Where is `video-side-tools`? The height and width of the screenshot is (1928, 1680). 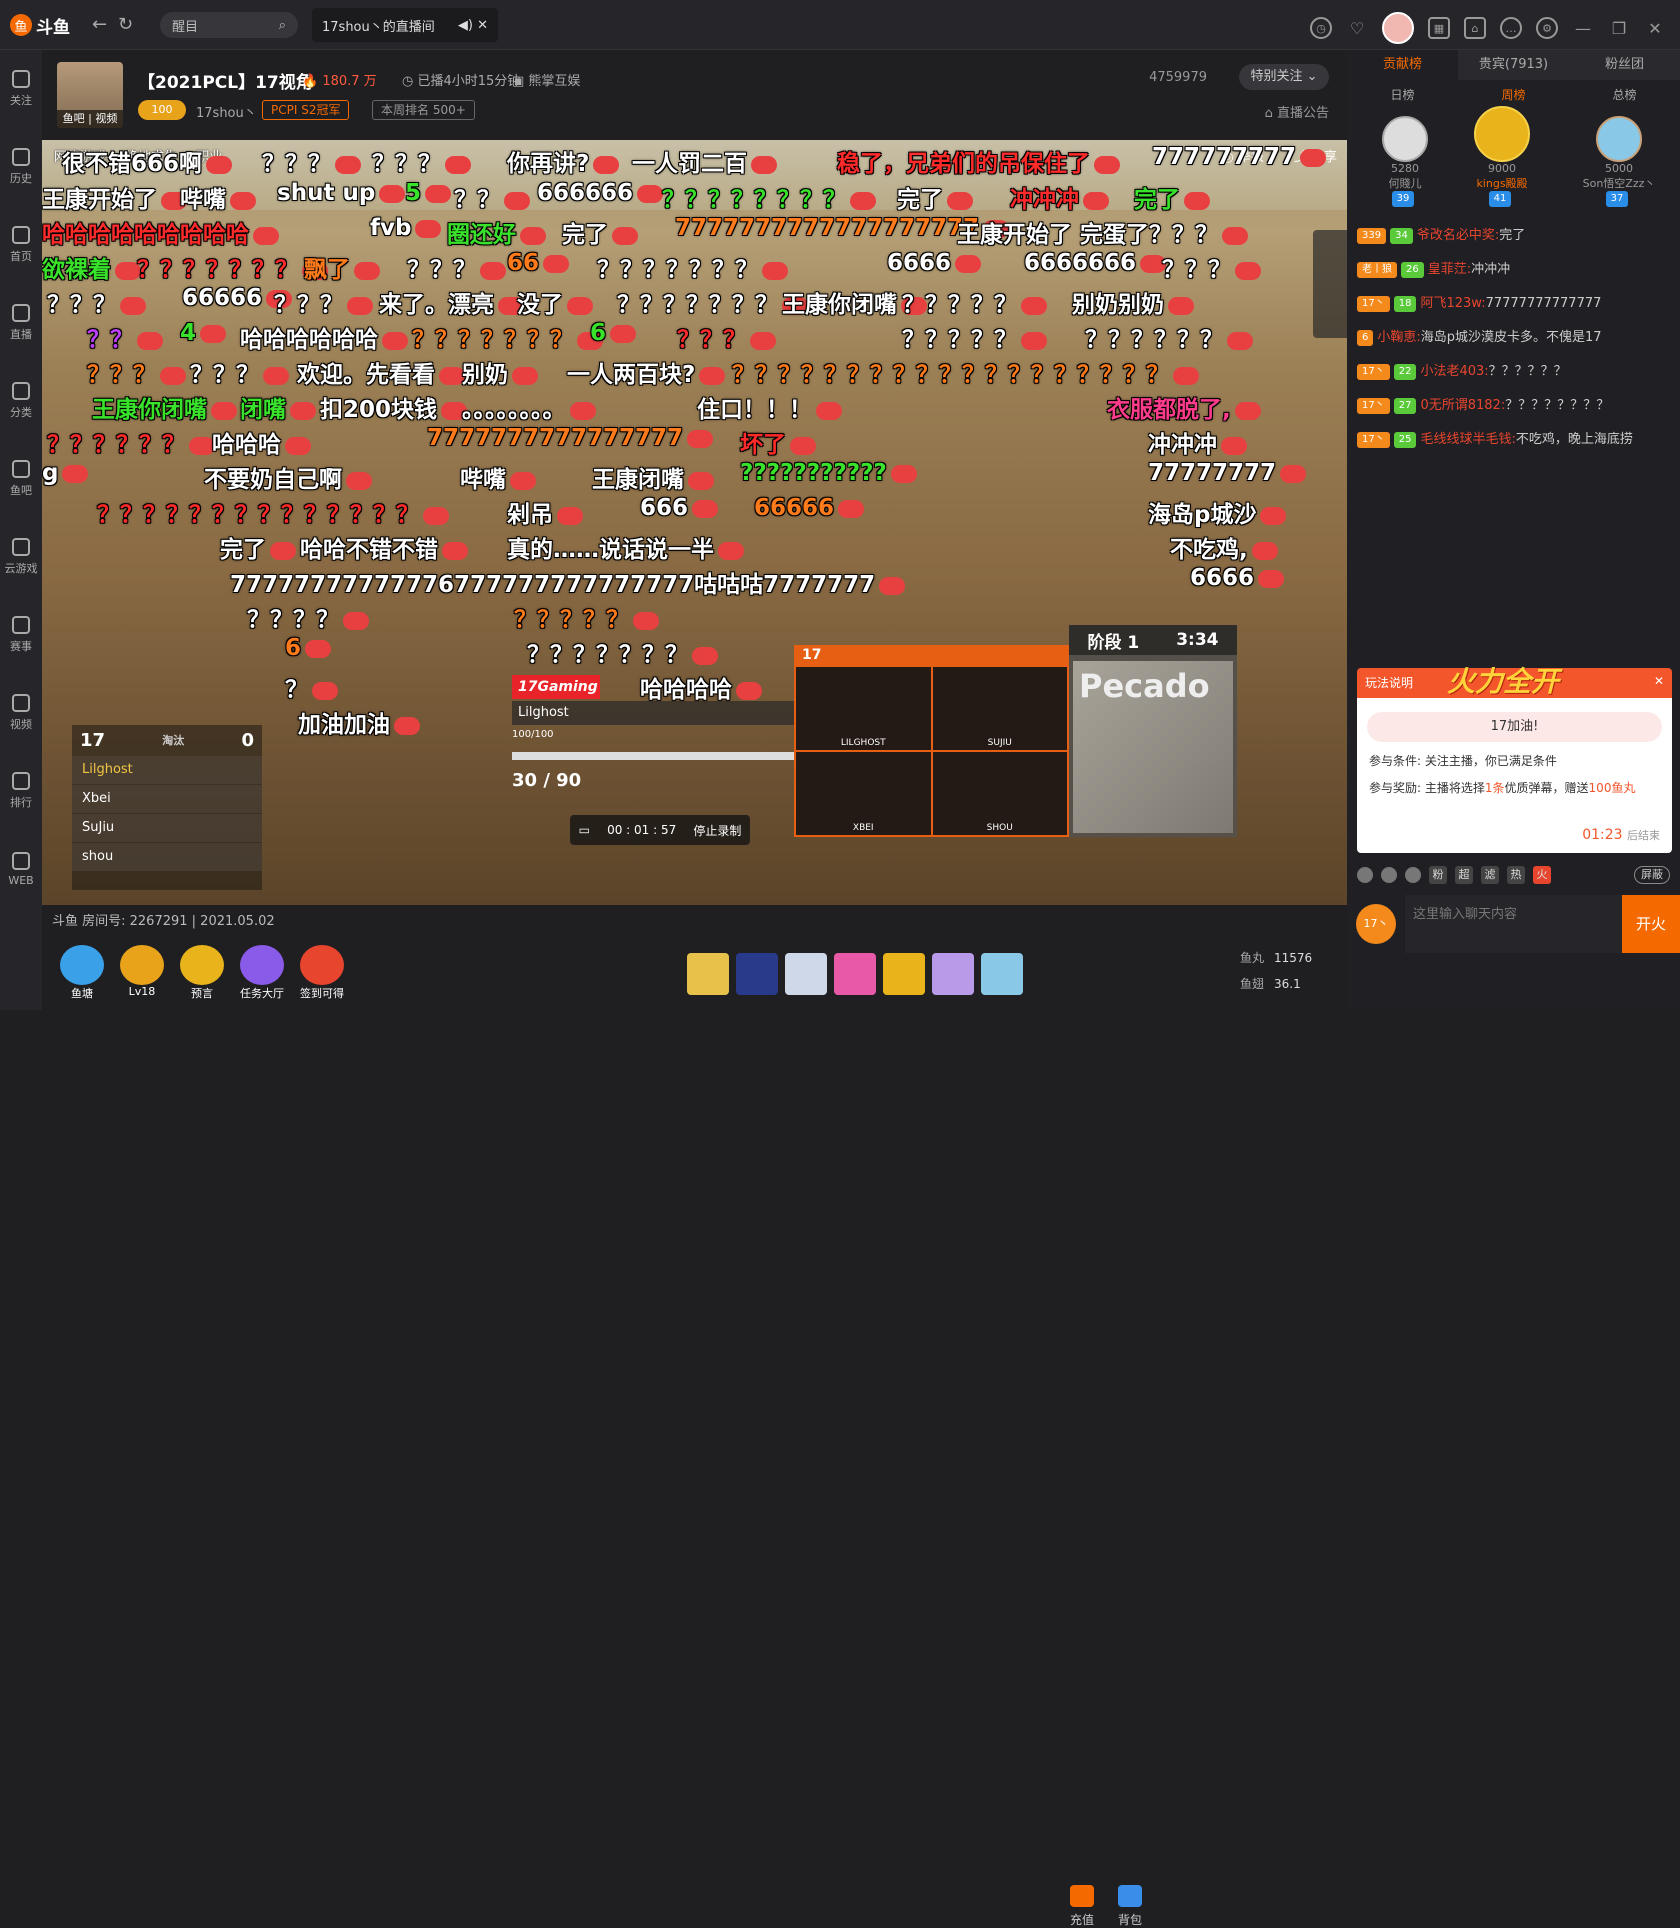 video-side-tools is located at coordinates (1330, 284).